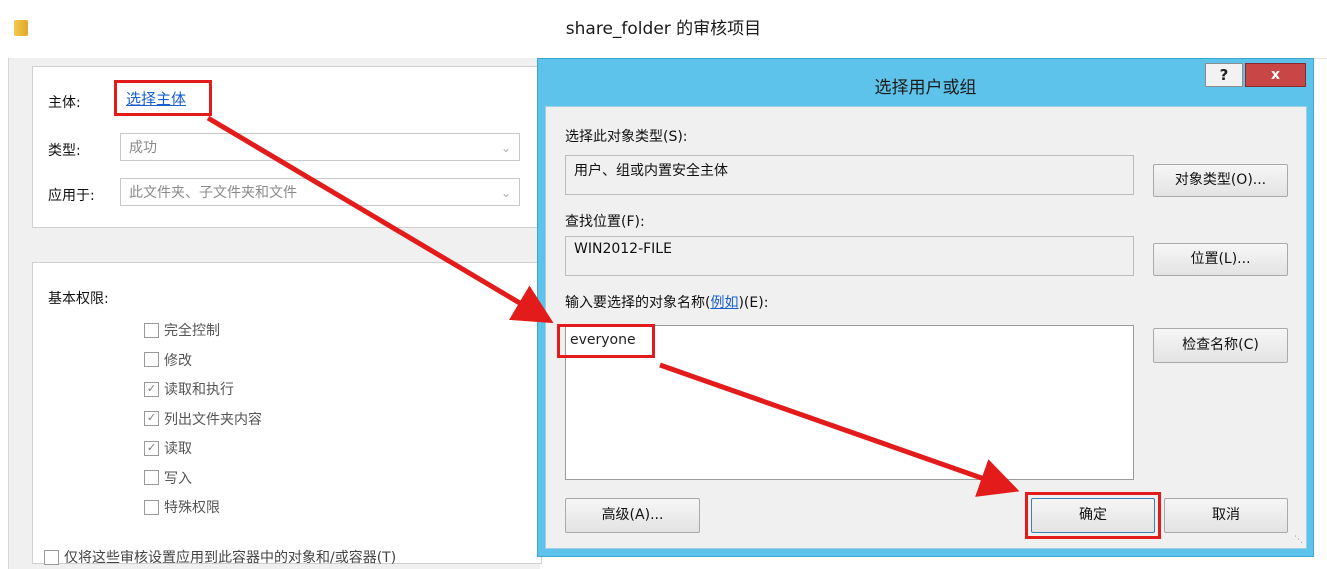 The image size is (1327, 569). I want to click on arrow-to-ok-button, so click(839, 429).